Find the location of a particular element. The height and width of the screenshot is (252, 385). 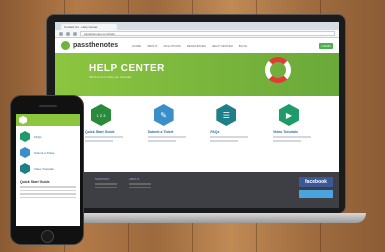

phone-article-title: Quick Start Guide is located at coordinates (35, 182).